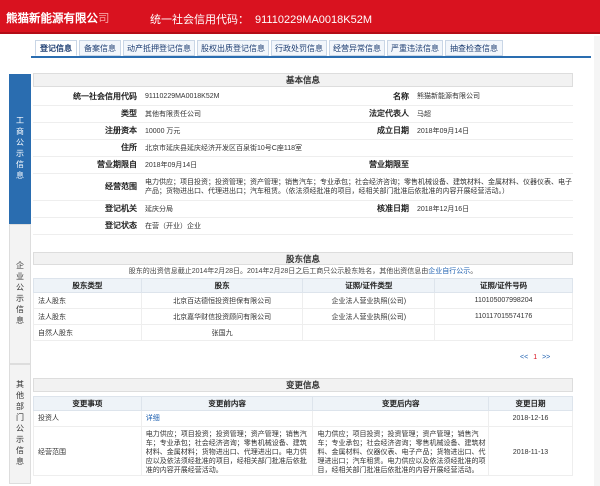 This screenshot has height=486, width=600. What do you see at coordinates (87, 165) in the screenshot?
I see `field-label: 营业期限自` at bounding box center [87, 165].